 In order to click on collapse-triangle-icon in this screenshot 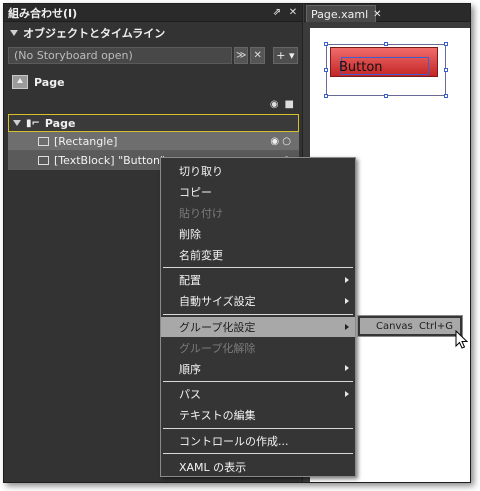, I will do `click(14, 33)`.